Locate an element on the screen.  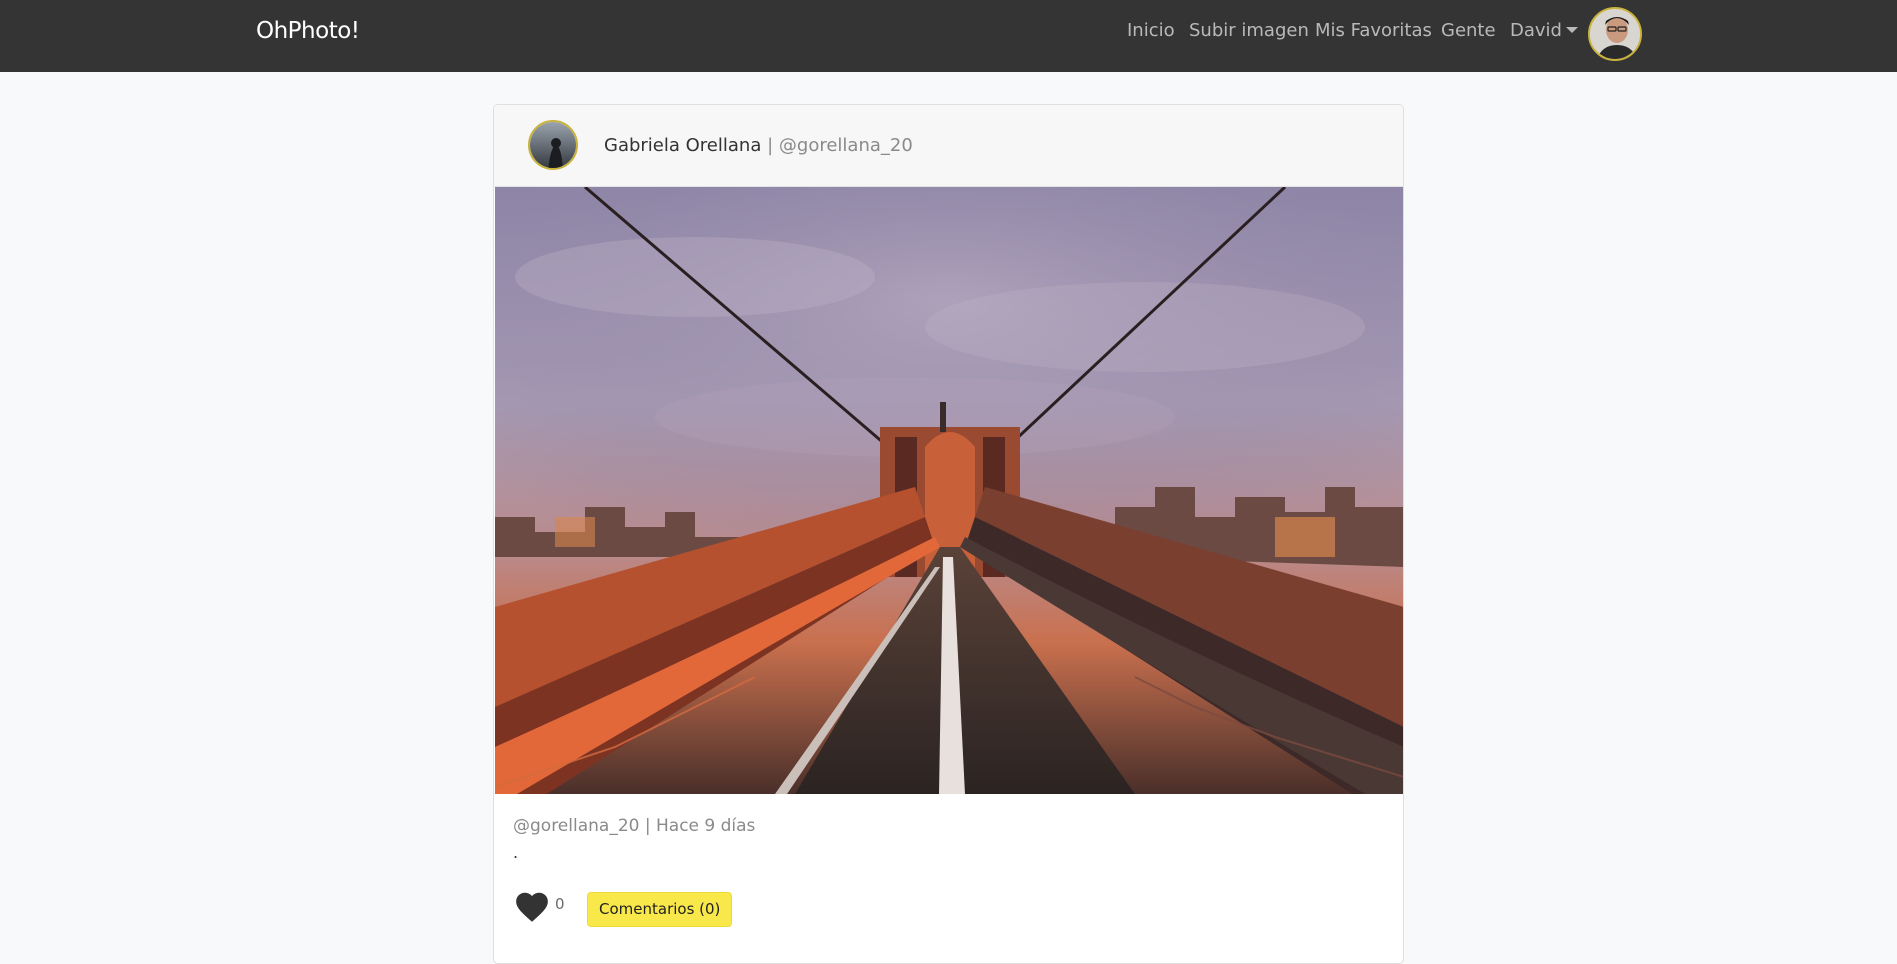
heart-icon is located at coordinates (532, 907).